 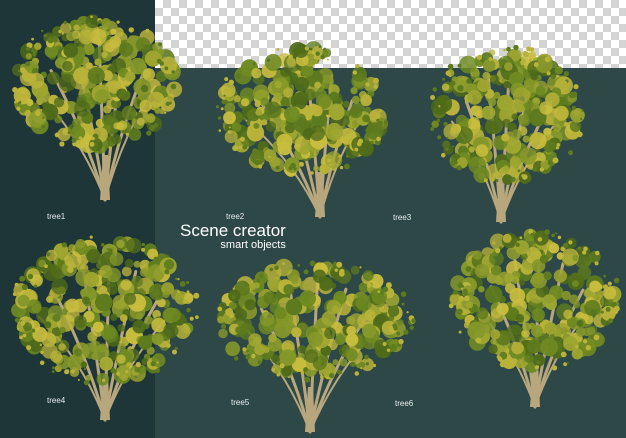 What do you see at coordinates (233, 236) in the screenshot?
I see `headline: Scene creator smart objects` at bounding box center [233, 236].